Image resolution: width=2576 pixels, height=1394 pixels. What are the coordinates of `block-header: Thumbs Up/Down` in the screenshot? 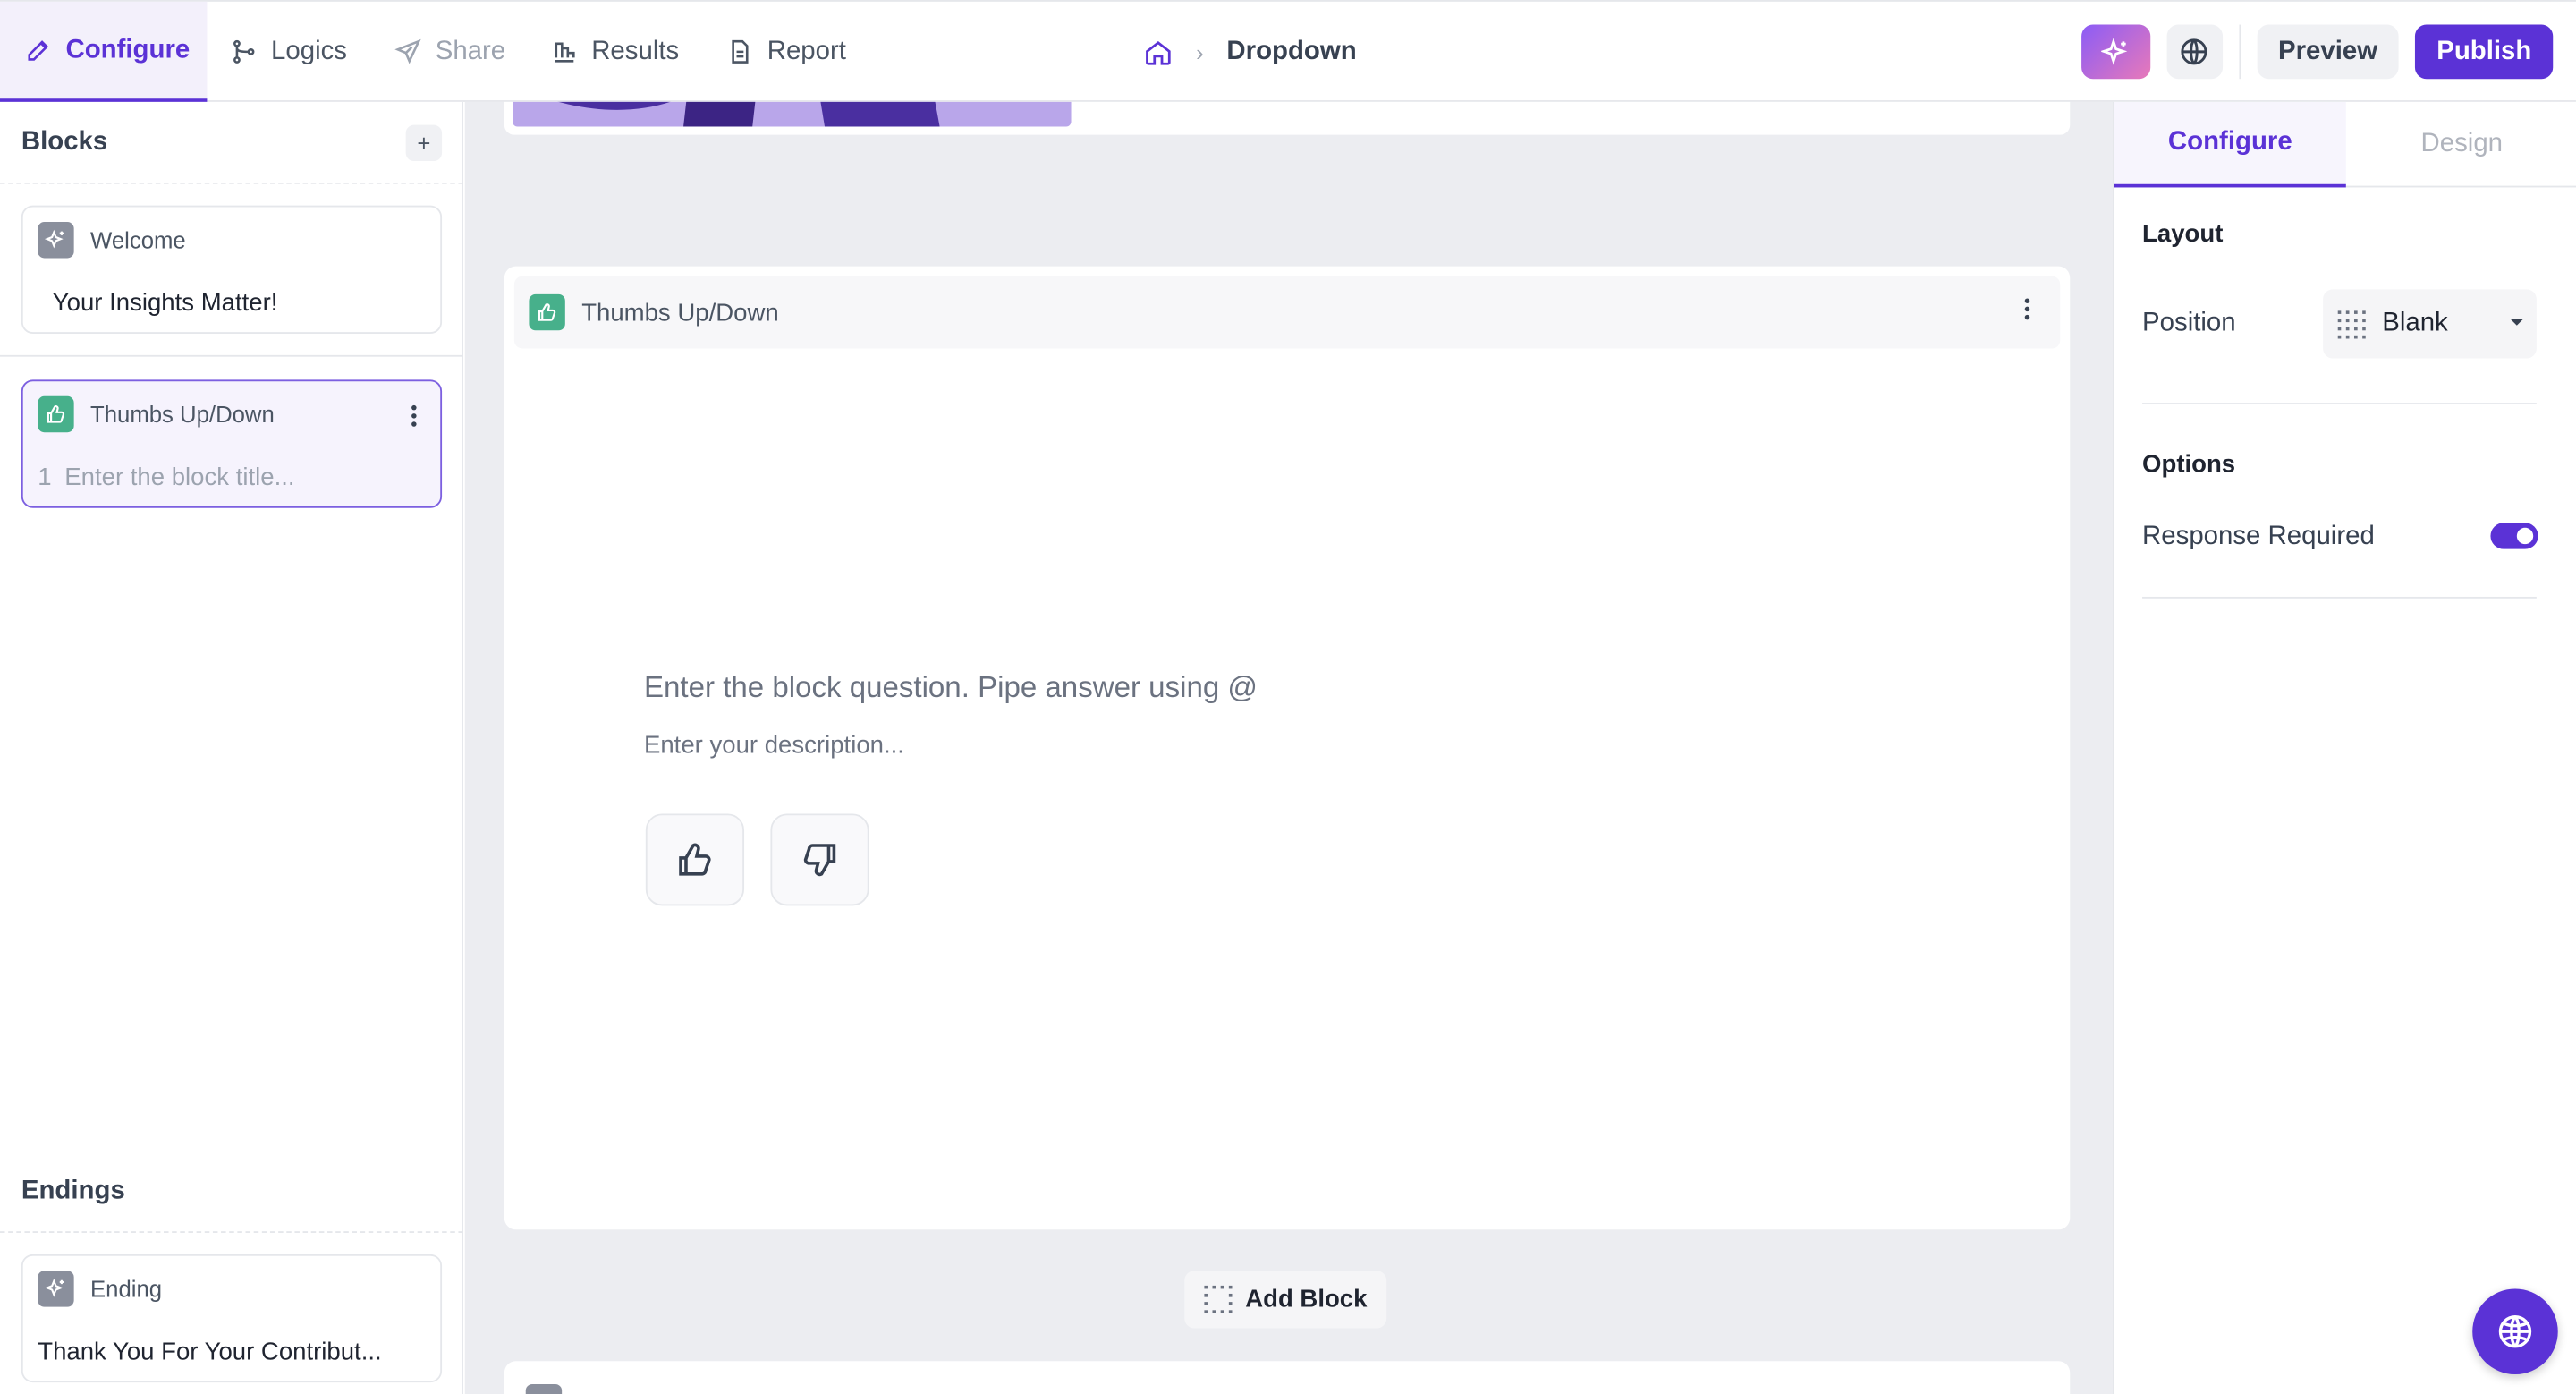 It's located at (1287, 312).